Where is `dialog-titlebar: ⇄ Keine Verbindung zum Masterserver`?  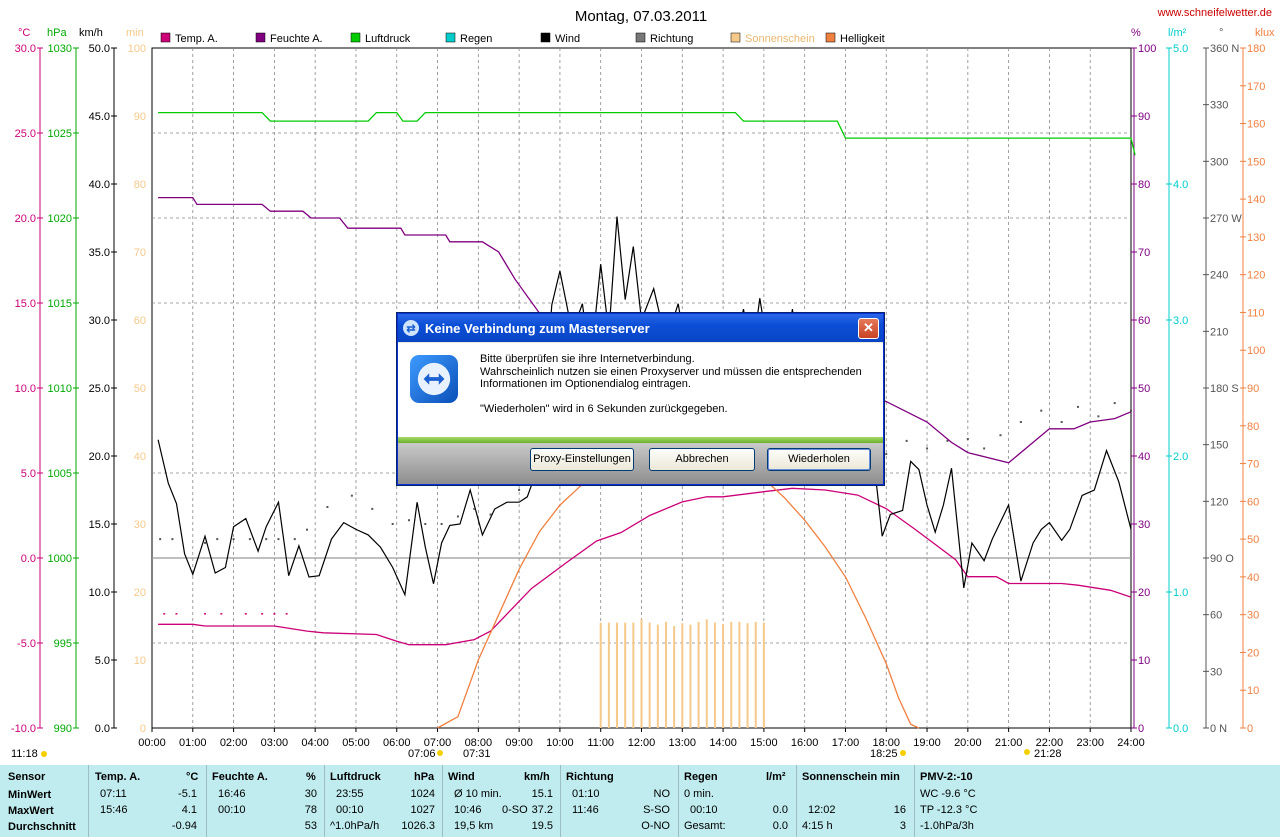
dialog-titlebar: ⇄ Keine Verbindung zum Masterserver is located at coordinates (640, 328).